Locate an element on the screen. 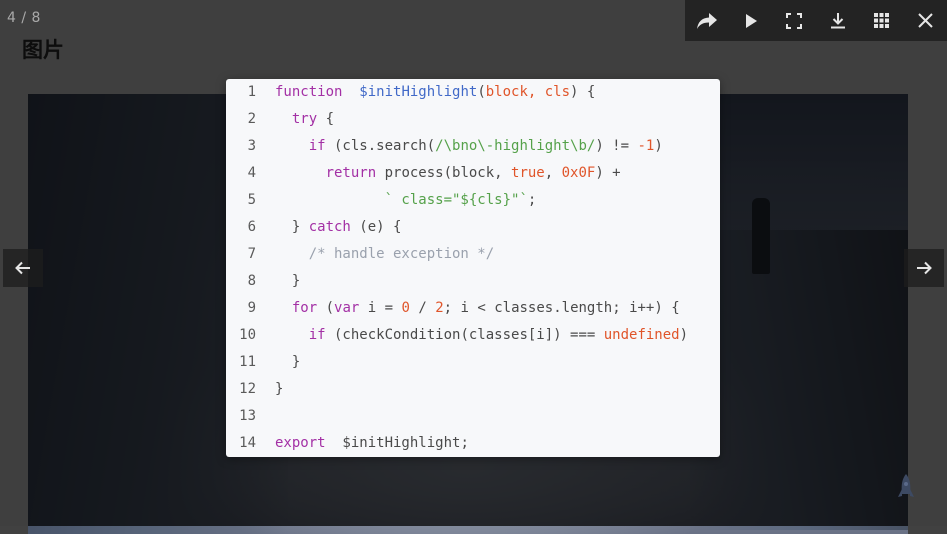 Image resolution: width=947 pixels, height=534 pixels. code-token: process(block, is located at coordinates (444, 173).